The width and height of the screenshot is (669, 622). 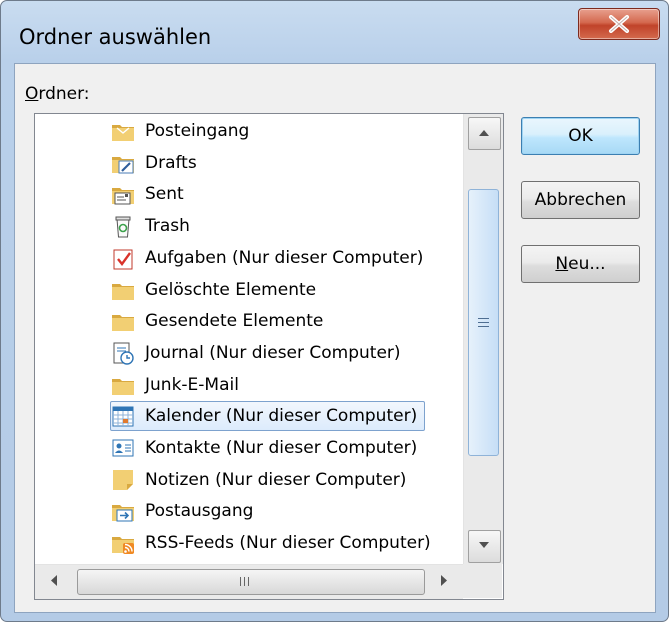 I want to click on journal-icon, so click(x=123, y=353).